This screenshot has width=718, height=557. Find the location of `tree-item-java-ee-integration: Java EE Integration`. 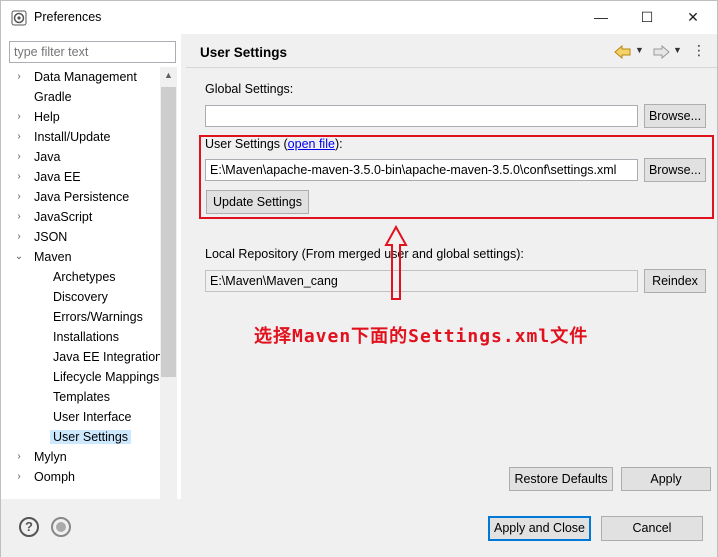

tree-item-java-ee-integration: Java EE Integration is located at coordinates (107, 357).